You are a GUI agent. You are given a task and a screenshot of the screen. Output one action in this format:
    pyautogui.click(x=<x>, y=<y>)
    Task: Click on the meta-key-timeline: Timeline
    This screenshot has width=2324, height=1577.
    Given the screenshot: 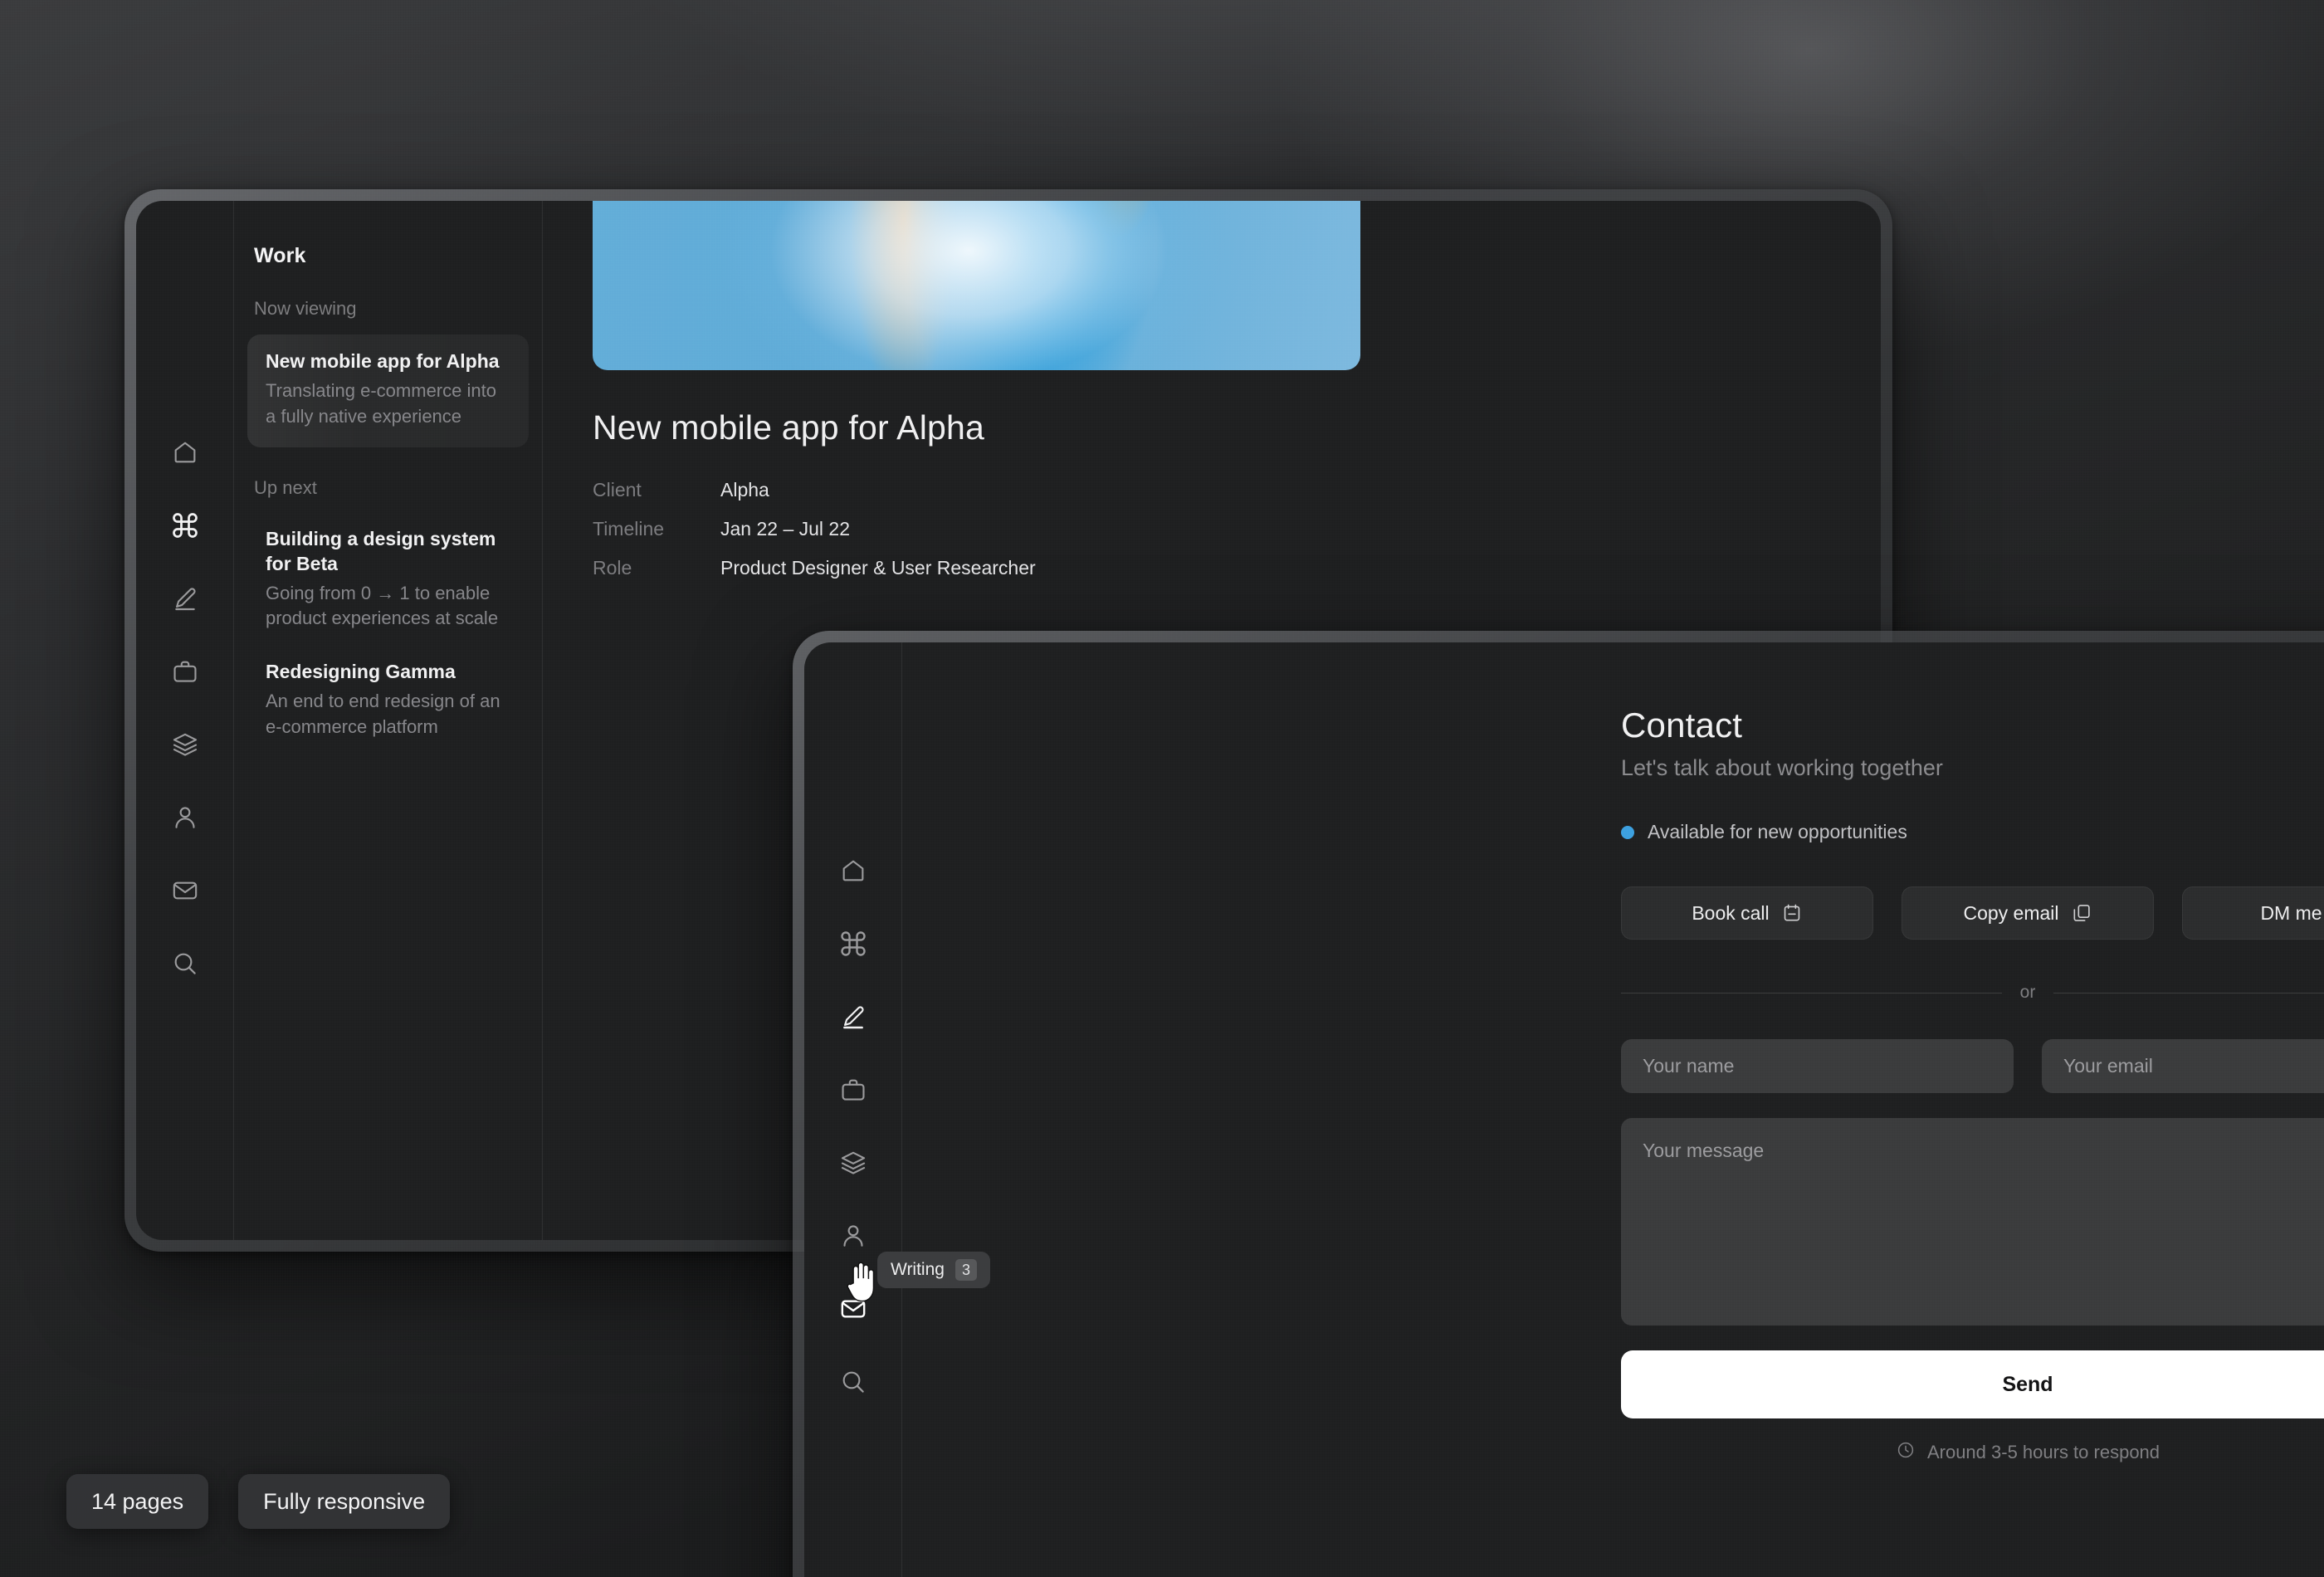 What is the action you would take?
    pyautogui.click(x=629, y=529)
    